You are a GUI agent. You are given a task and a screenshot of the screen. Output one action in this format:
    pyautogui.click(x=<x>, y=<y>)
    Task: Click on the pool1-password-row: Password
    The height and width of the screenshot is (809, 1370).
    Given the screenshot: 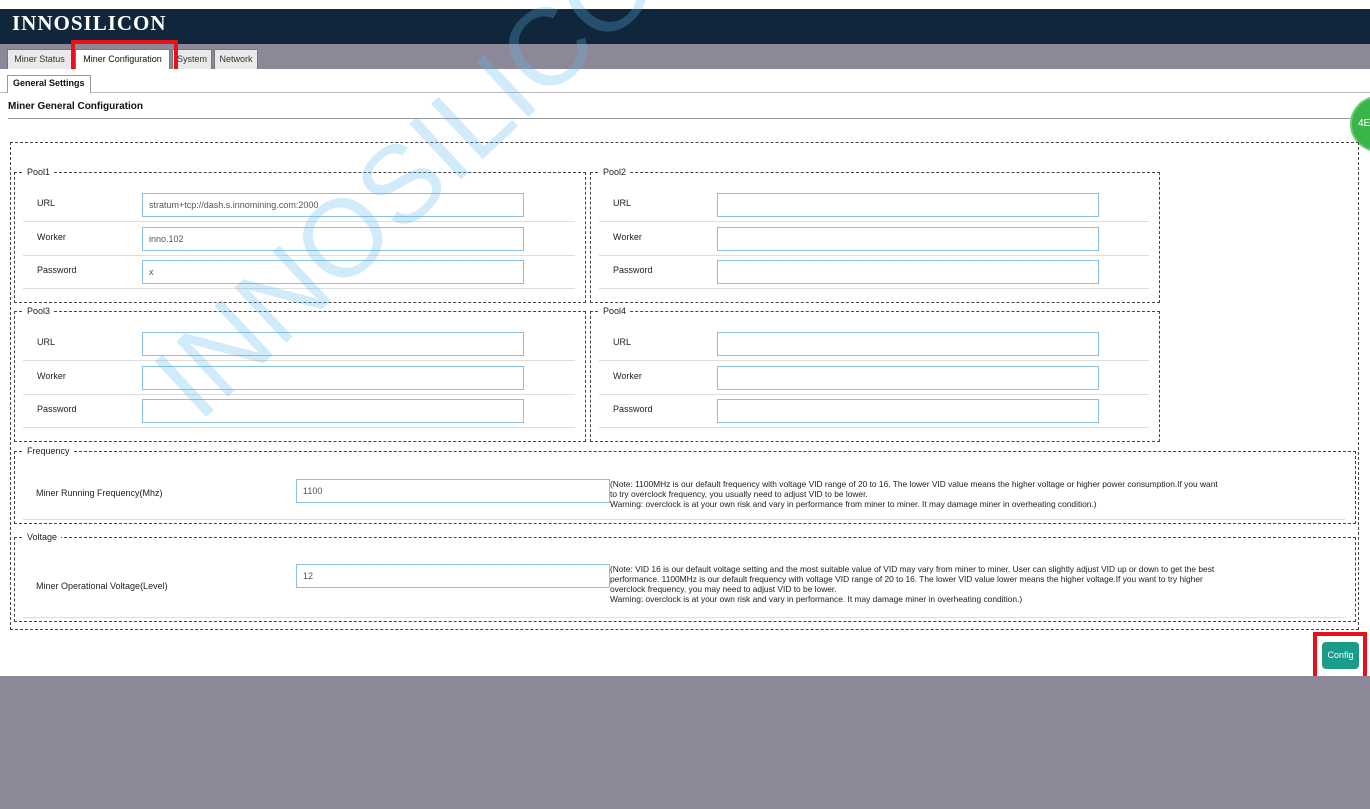 What is the action you would take?
    pyautogui.click(x=299, y=272)
    